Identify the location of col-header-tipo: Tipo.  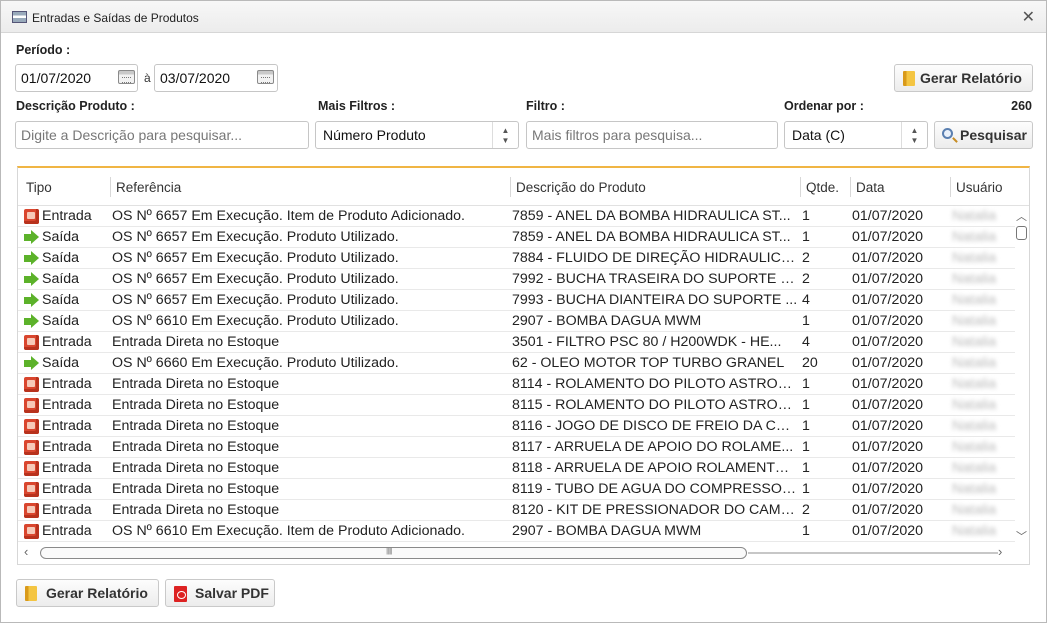
(39, 187).